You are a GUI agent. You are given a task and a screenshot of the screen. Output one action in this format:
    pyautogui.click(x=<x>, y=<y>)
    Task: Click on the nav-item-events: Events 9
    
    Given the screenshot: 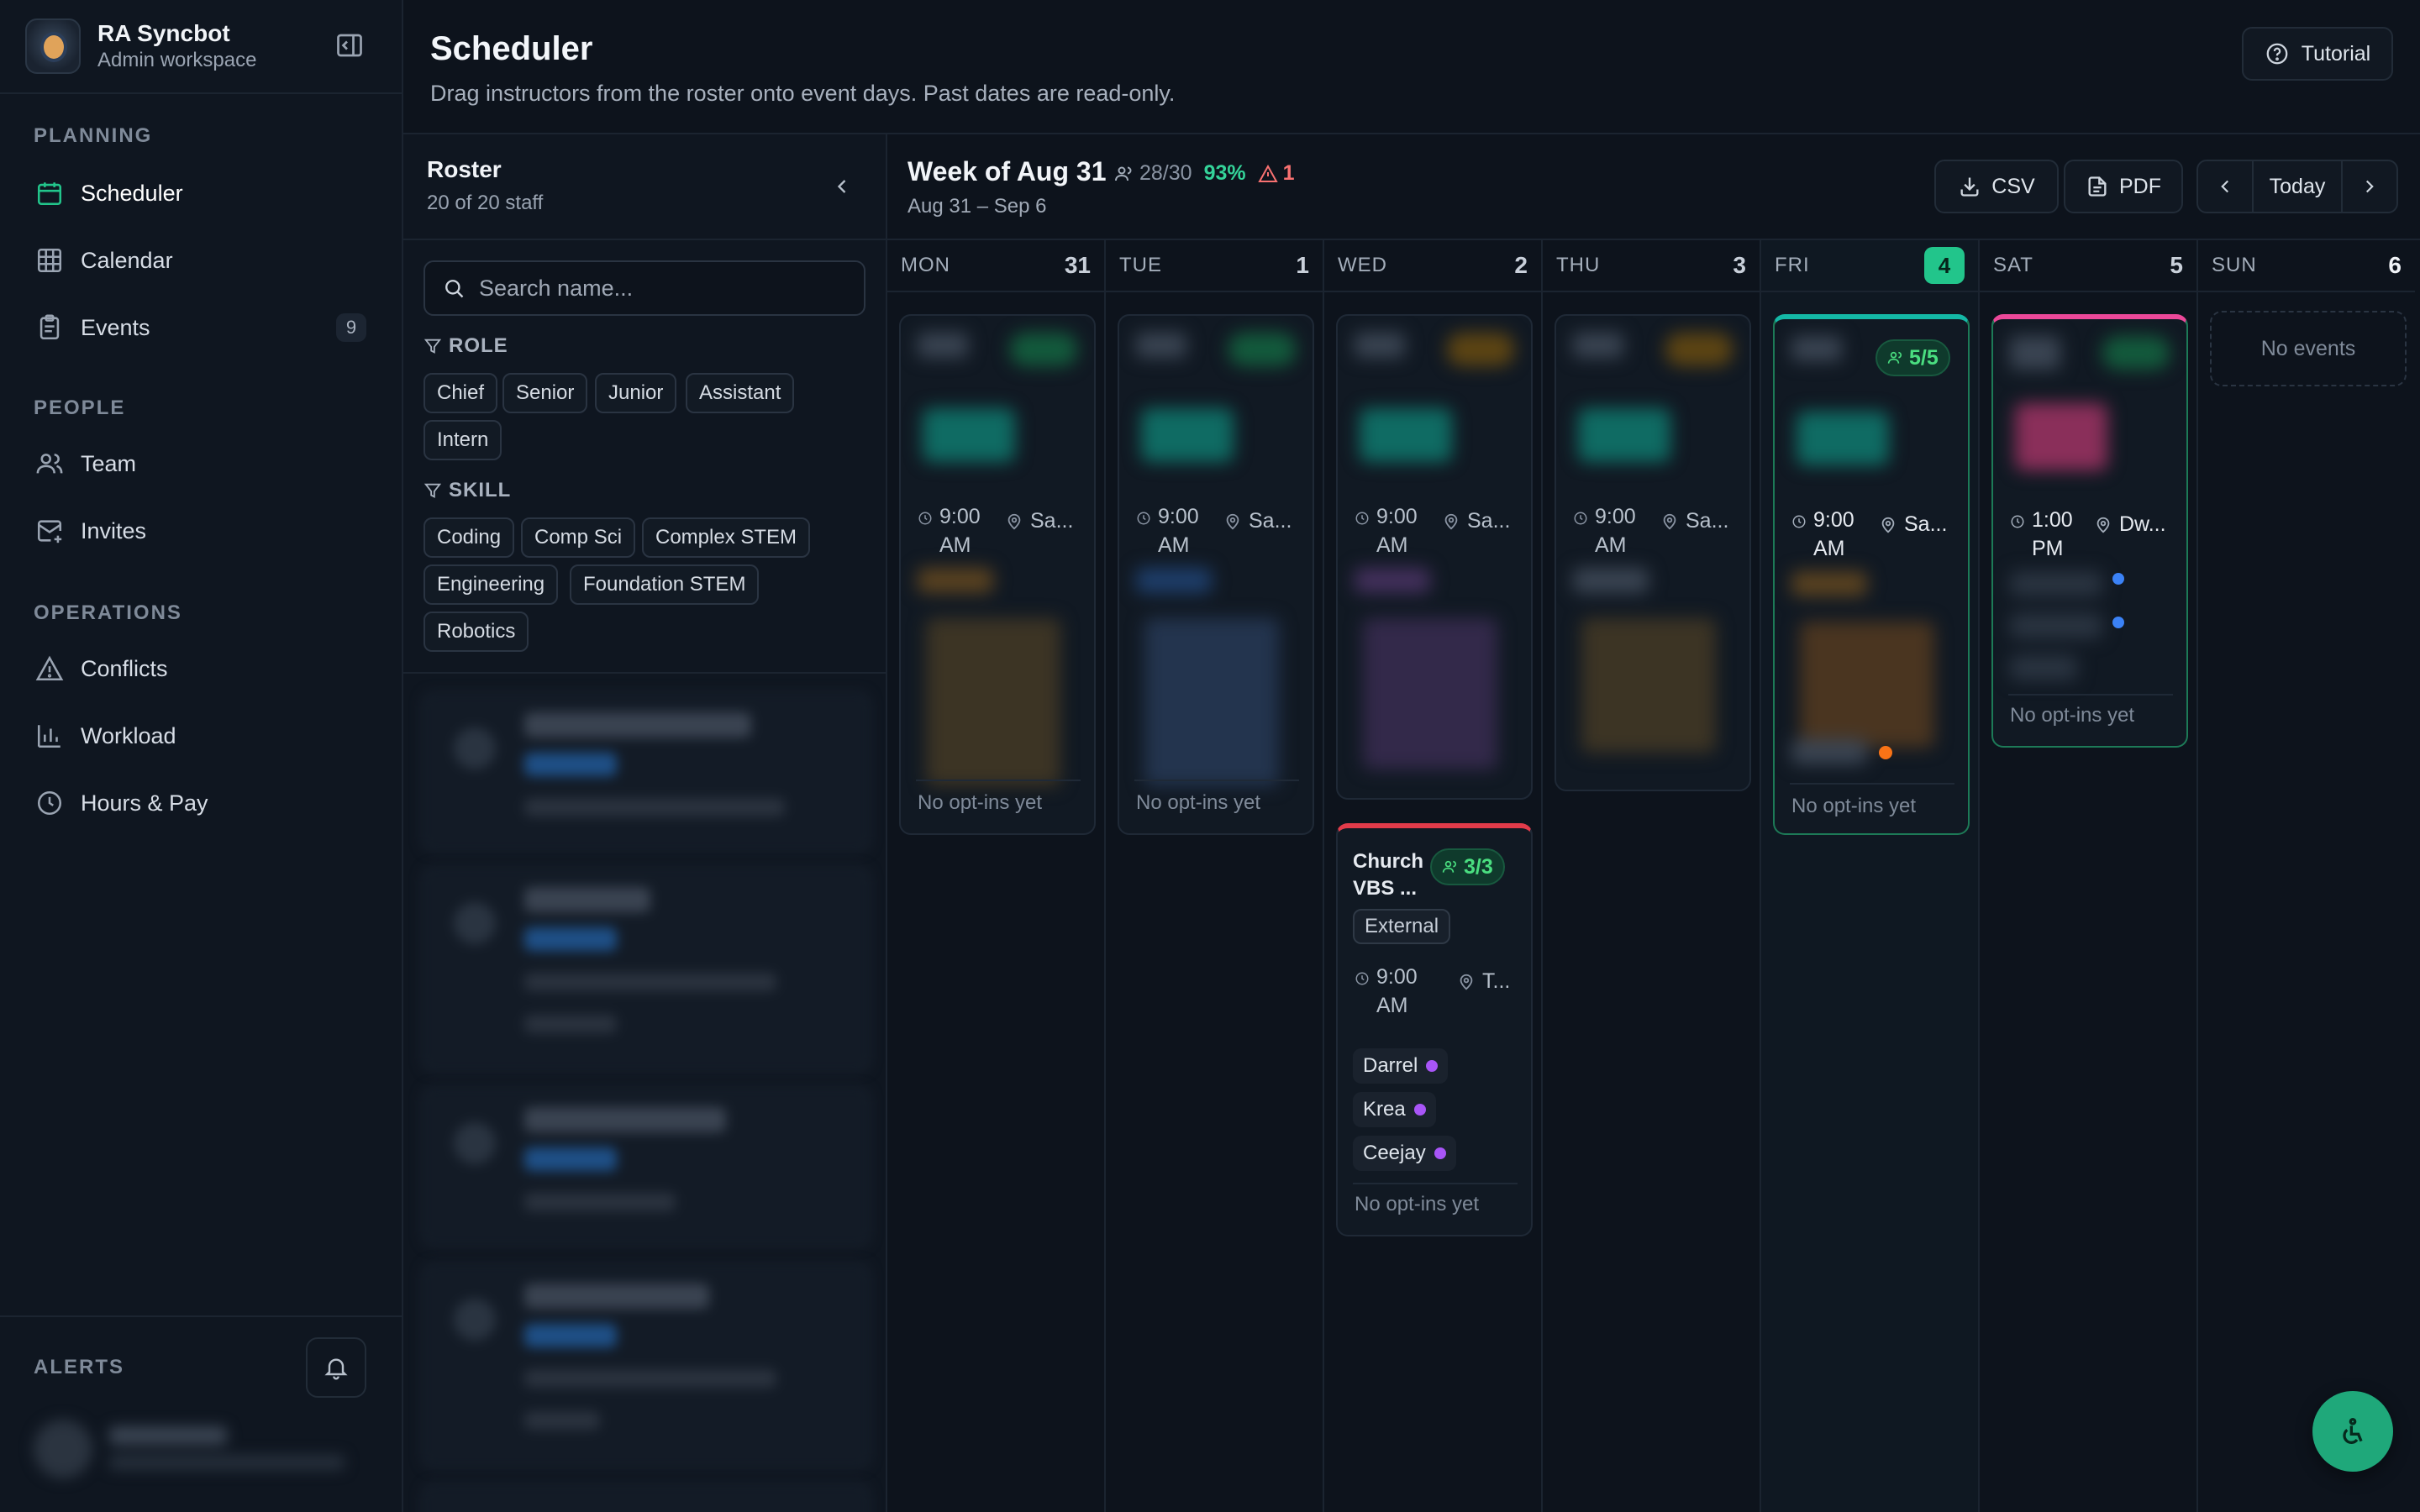 What is the action you would take?
    pyautogui.click(x=202, y=327)
    